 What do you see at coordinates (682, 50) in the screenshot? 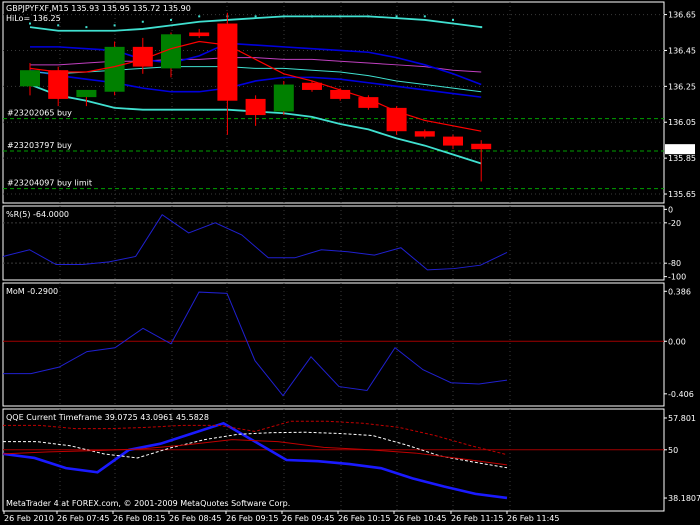
I see `price-axis-label: 136.45` at bounding box center [682, 50].